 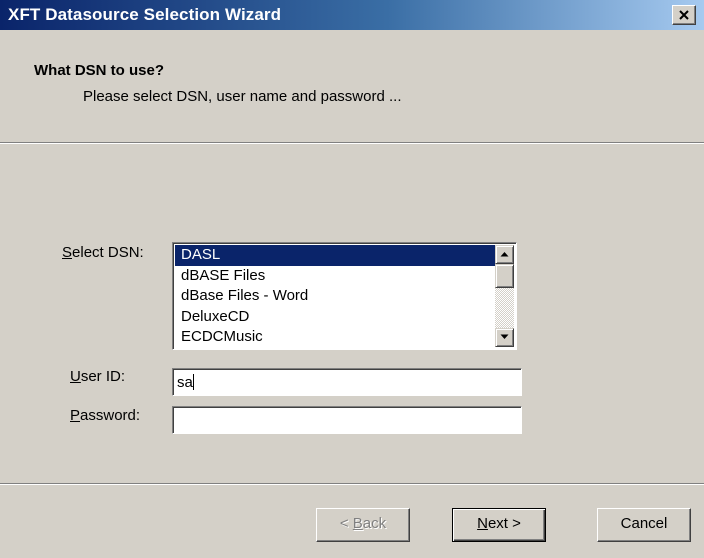 What do you see at coordinates (103, 376) in the screenshot?
I see `user-id-label-text: ser ID:` at bounding box center [103, 376].